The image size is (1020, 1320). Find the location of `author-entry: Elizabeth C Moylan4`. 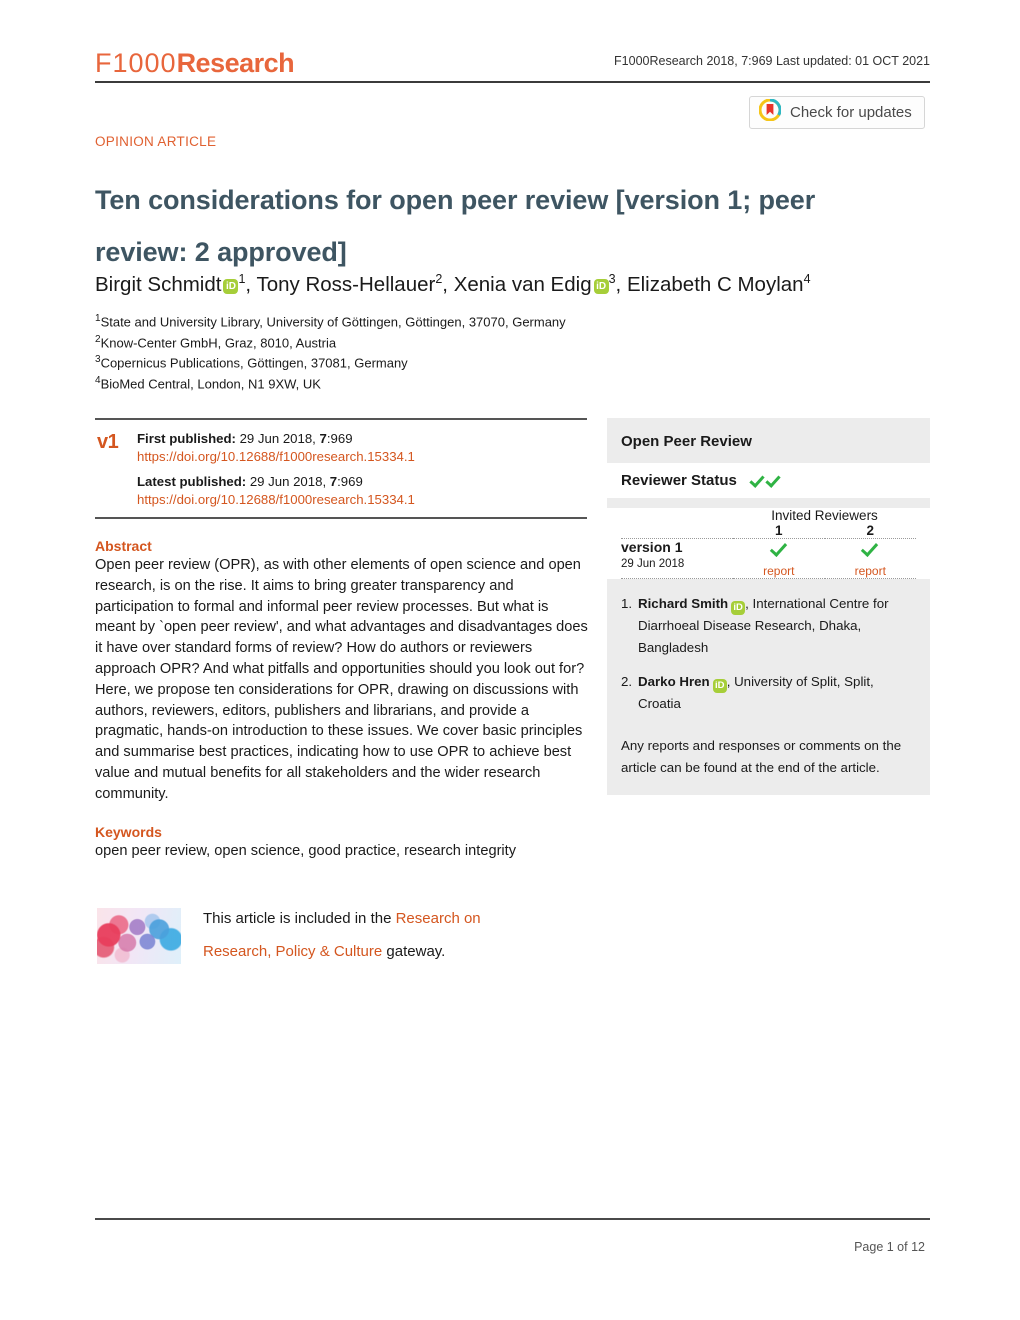

author-entry: Elizabeth C Moylan4 is located at coordinates (718, 284).